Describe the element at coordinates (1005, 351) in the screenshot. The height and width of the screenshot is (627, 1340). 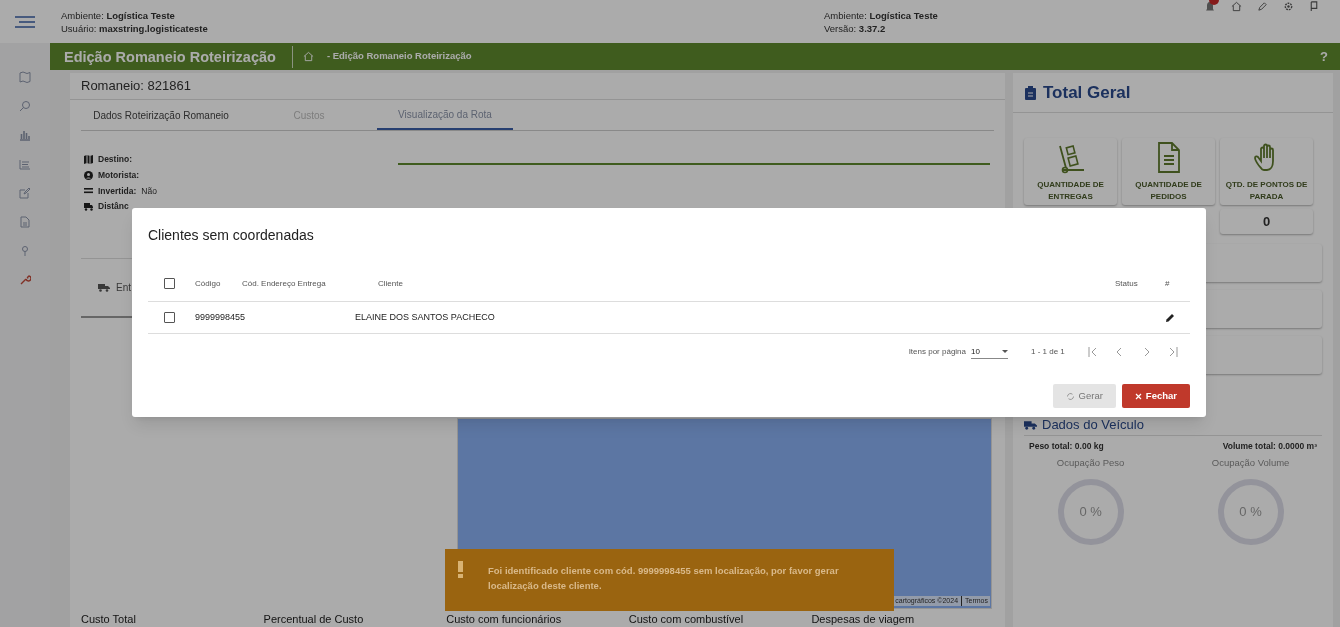
I see `caret-icon` at that location.